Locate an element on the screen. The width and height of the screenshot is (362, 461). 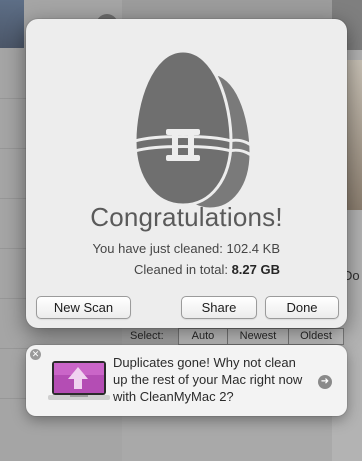
arrow-right-icon: ➜ is located at coordinates (325, 382).